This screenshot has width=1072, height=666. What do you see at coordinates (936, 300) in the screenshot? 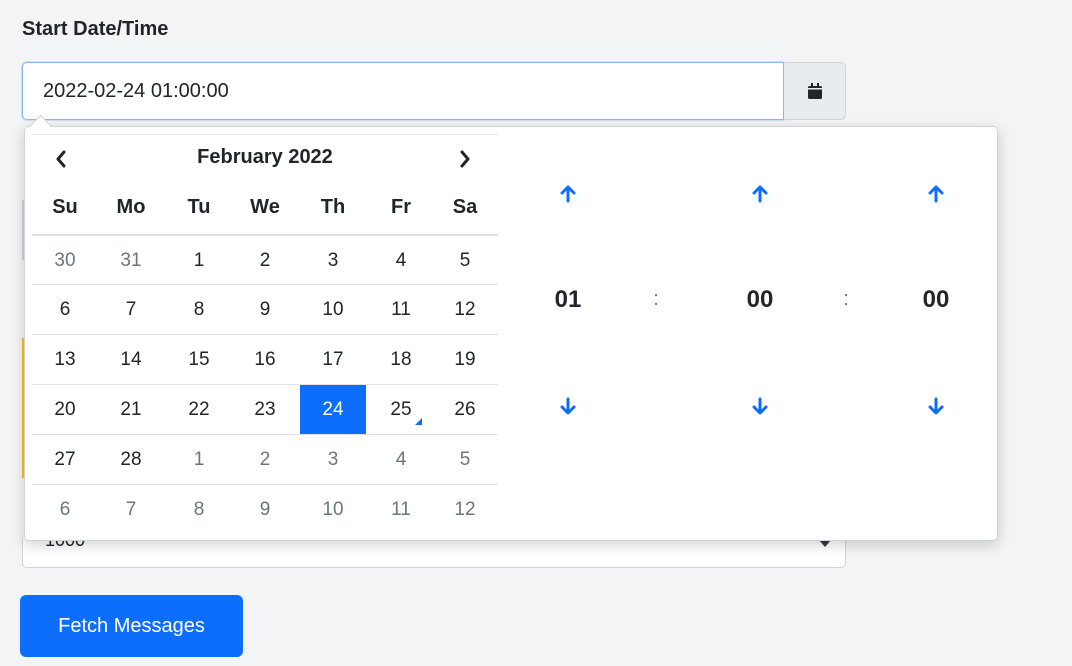
I see `seconds-value: 00` at bounding box center [936, 300].